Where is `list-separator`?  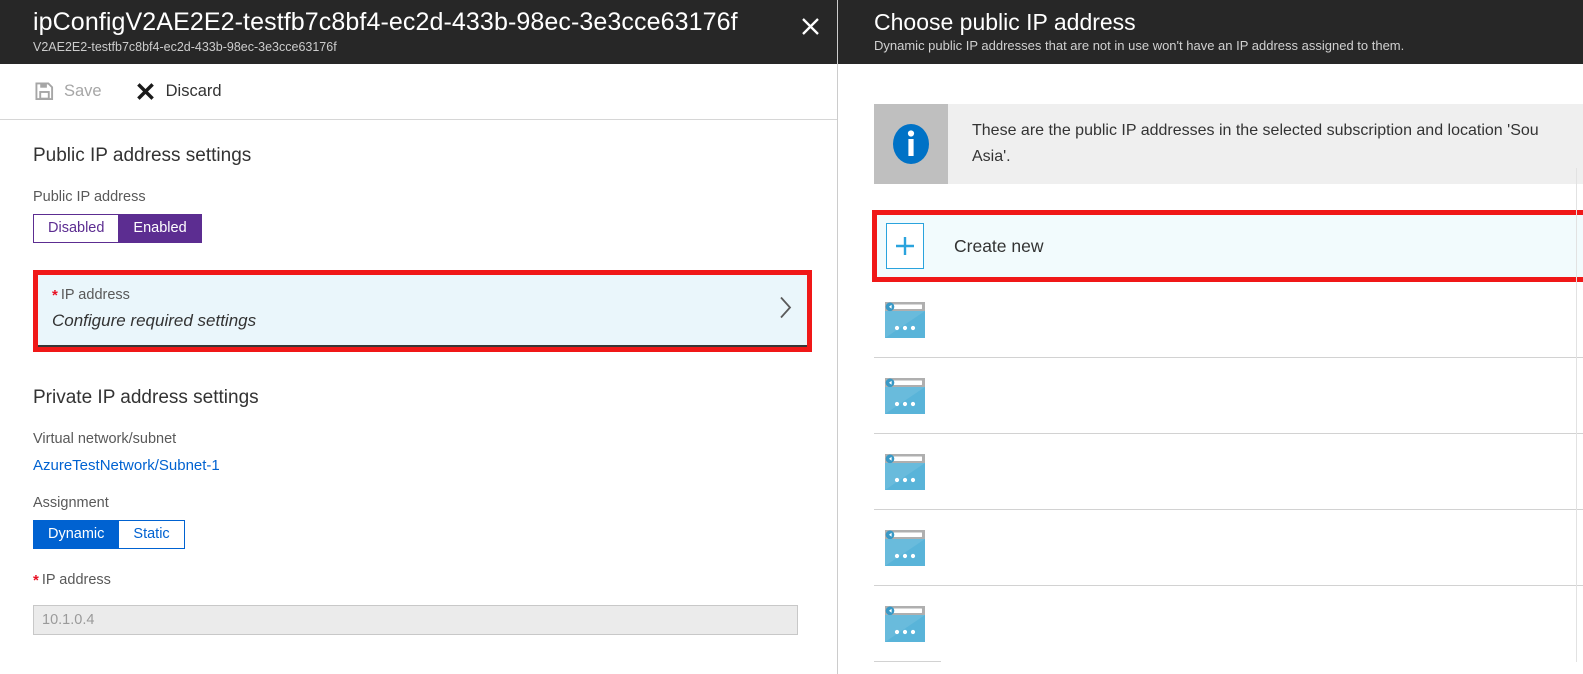
list-separator is located at coordinates (907, 661).